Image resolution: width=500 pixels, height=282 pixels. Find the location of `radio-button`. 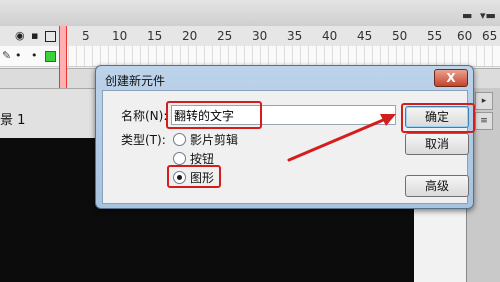

radio-button is located at coordinates (179, 158).